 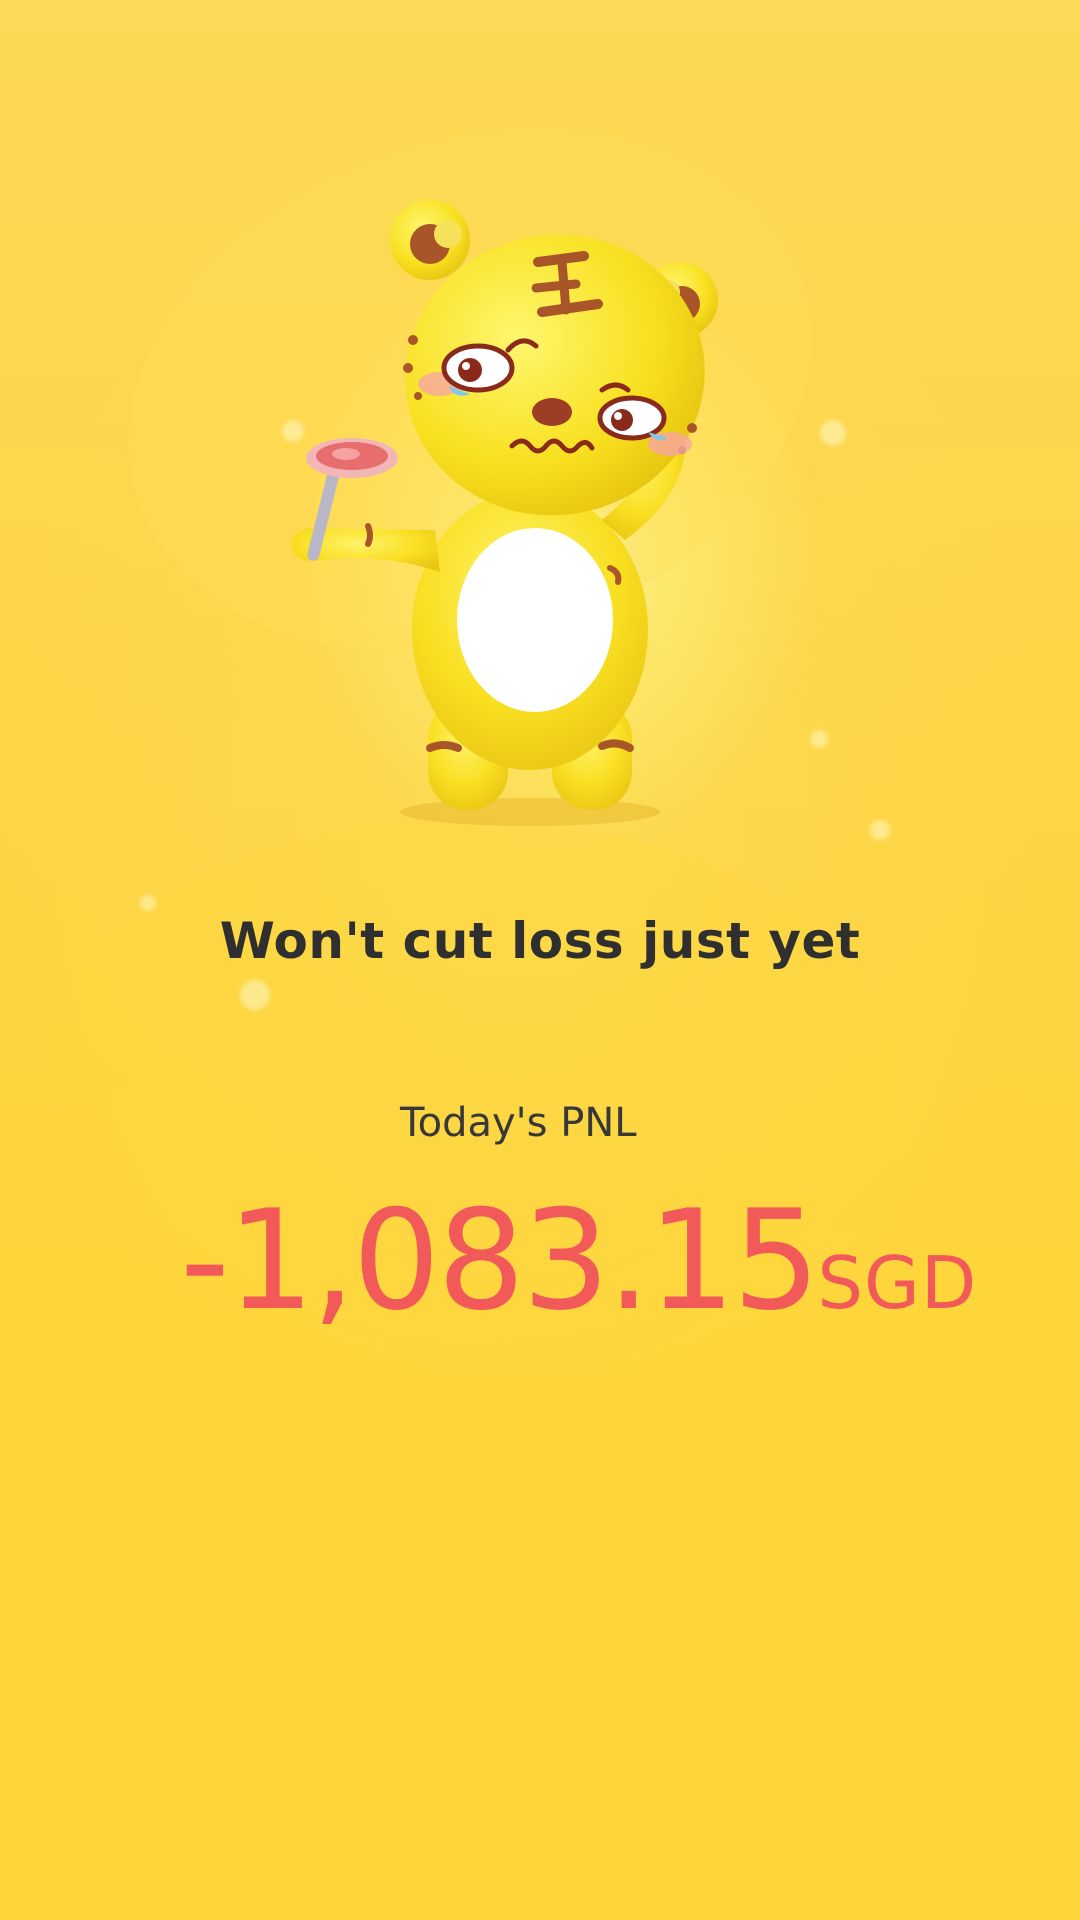 What do you see at coordinates (518, 1123) in the screenshot?
I see `pnl-label: Today's PNL` at bounding box center [518, 1123].